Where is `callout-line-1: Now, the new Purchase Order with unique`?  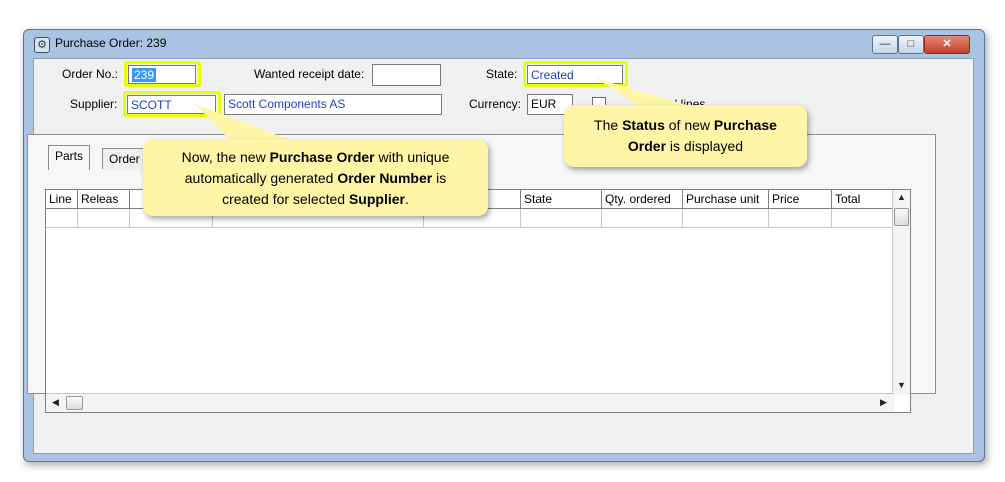 callout-line-1: Now, the new Purchase Order with unique is located at coordinates (315, 157).